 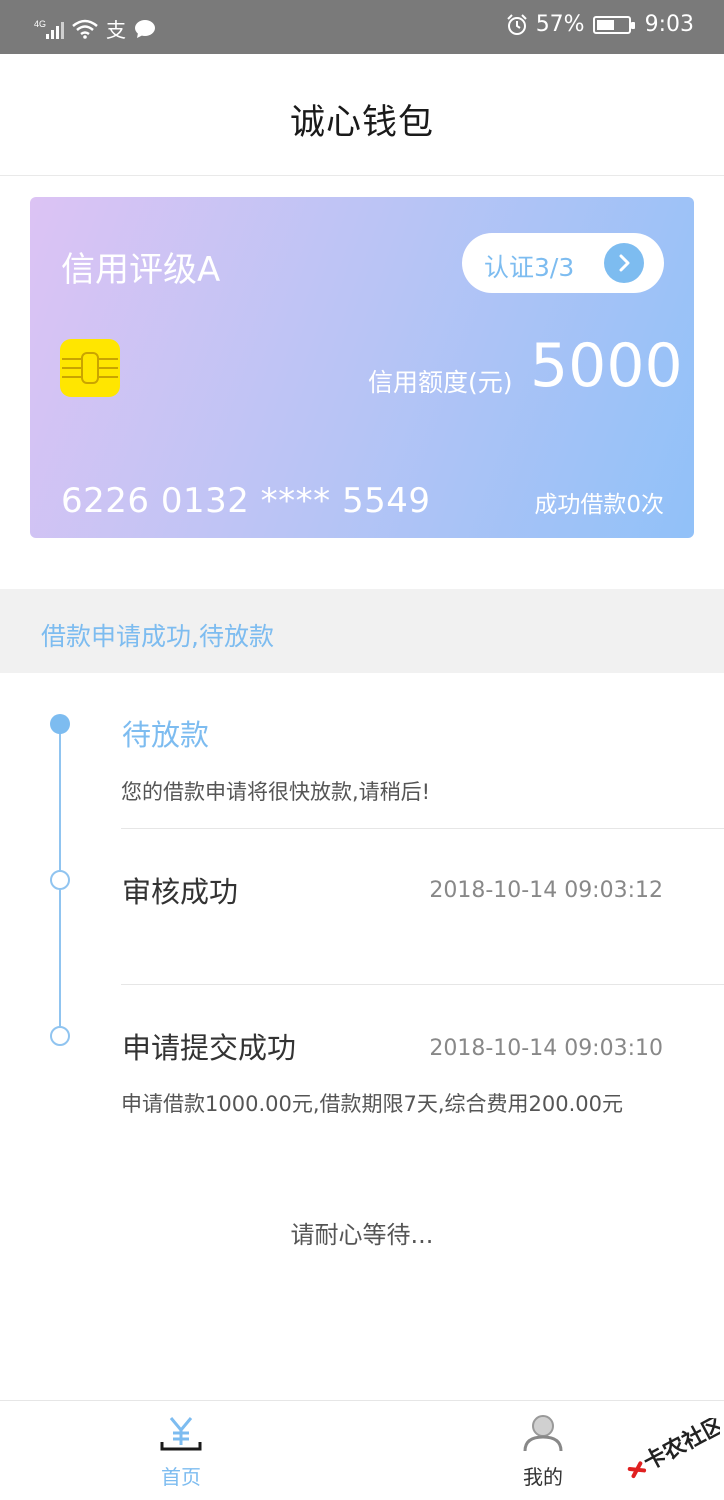 What do you see at coordinates (372, 1104) in the screenshot?
I see `timeline-step-desc: 申请借款1000.00元,借款期限7天,综合费用200.00元` at bounding box center [372, 1104].